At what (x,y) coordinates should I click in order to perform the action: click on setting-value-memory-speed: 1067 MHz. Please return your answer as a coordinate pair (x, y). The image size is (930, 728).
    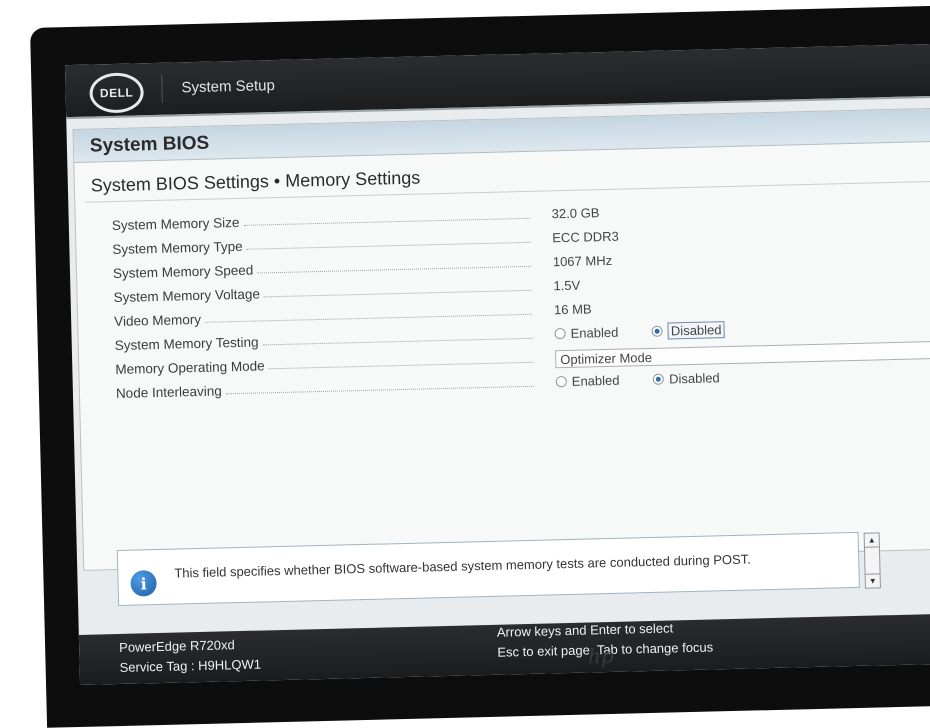
    Looking at the image, I should click on (582, 261).